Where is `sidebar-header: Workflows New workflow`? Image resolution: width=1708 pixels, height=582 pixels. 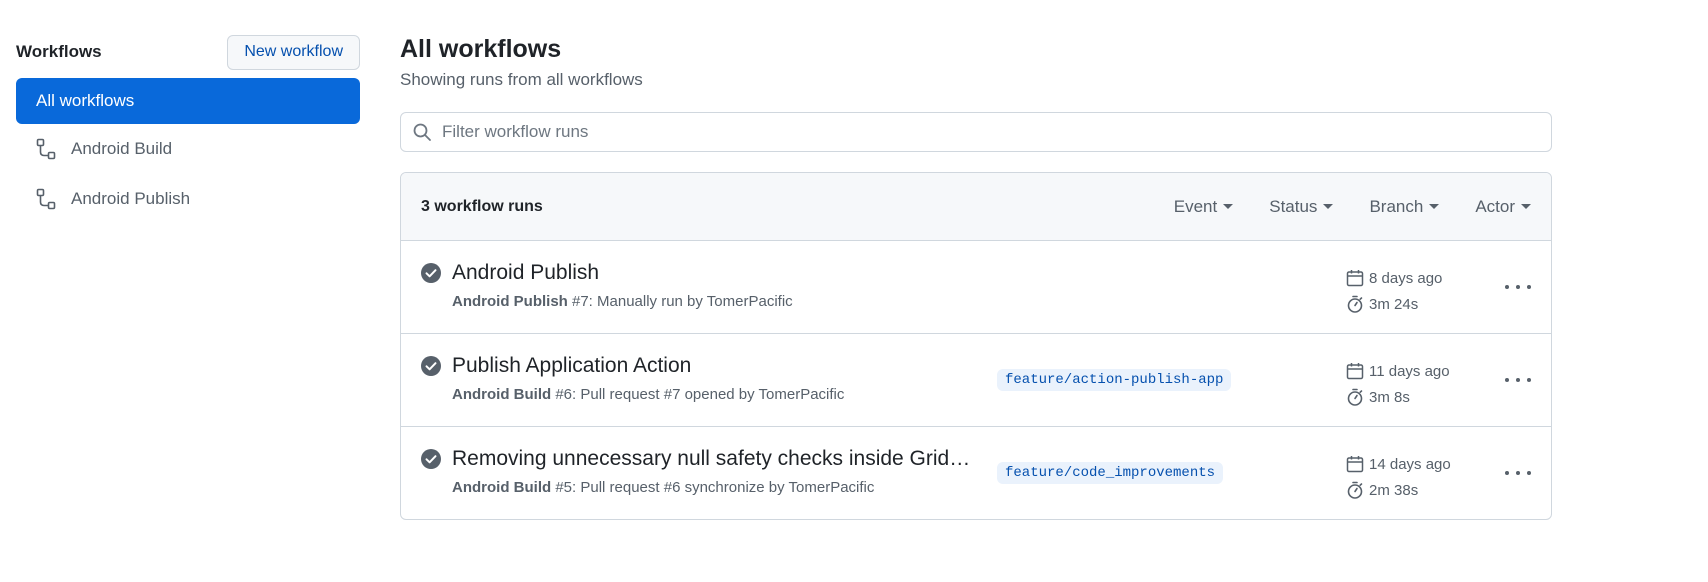
sidebar-header: Workflows New workflow is located at coordinates (188, 52).